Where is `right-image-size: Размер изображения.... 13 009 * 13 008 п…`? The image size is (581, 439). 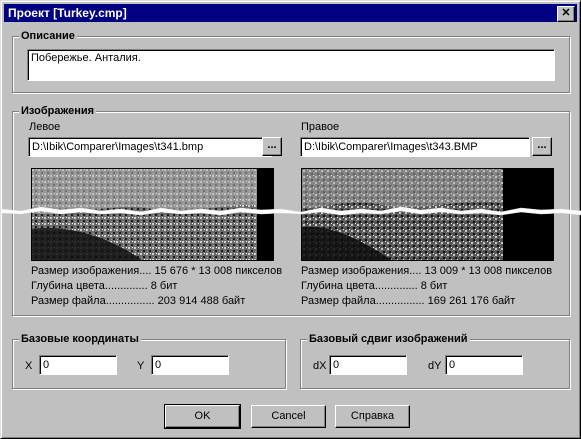
right-image-size: Размер изображения.... 13 009 * 13 008 п… is located at coordinates (427, 271).